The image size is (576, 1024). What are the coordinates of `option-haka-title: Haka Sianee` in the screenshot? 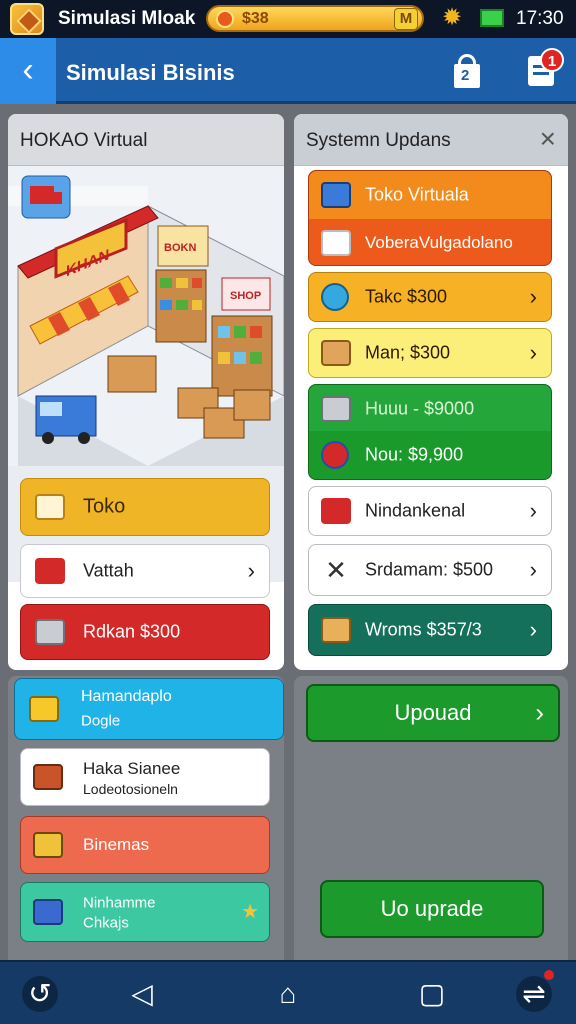 It's located at (132, 768).